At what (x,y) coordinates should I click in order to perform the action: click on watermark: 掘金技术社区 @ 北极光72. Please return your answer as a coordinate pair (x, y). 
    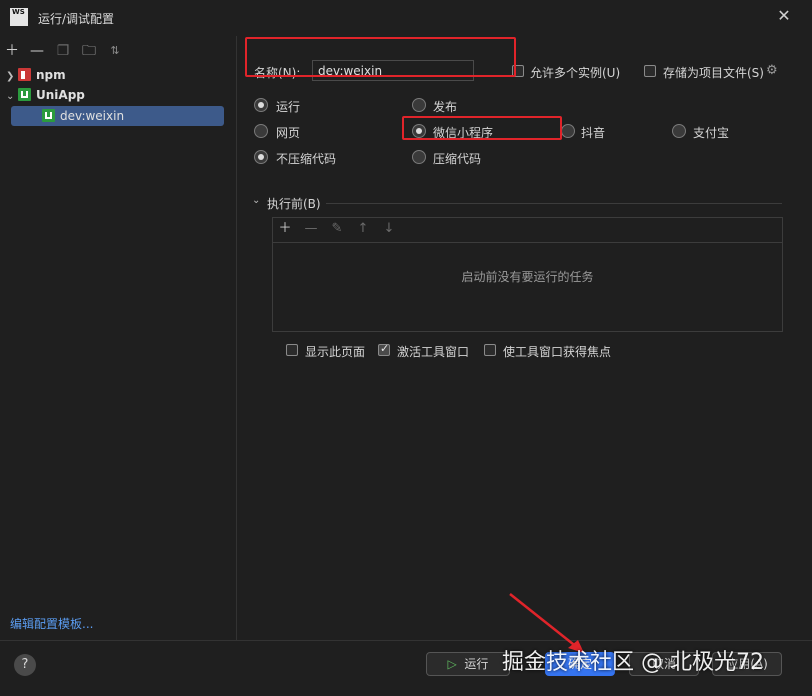
    Looking at the image, I should click on (633, 662).